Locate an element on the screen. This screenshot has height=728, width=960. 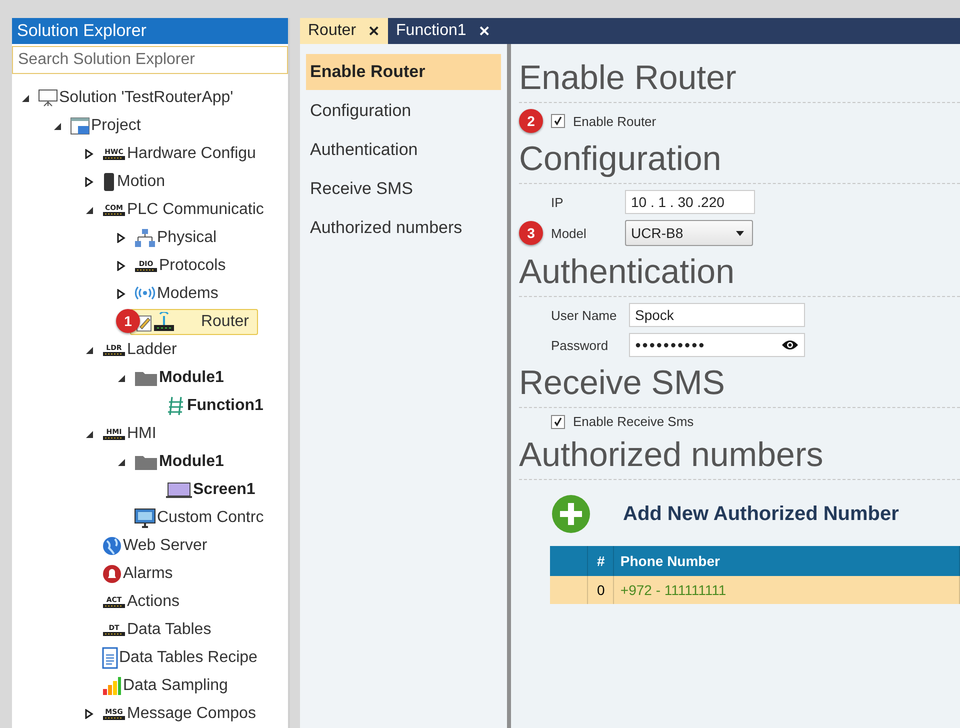
section-heading: Receive SMS is located at coordinates (622, 383).